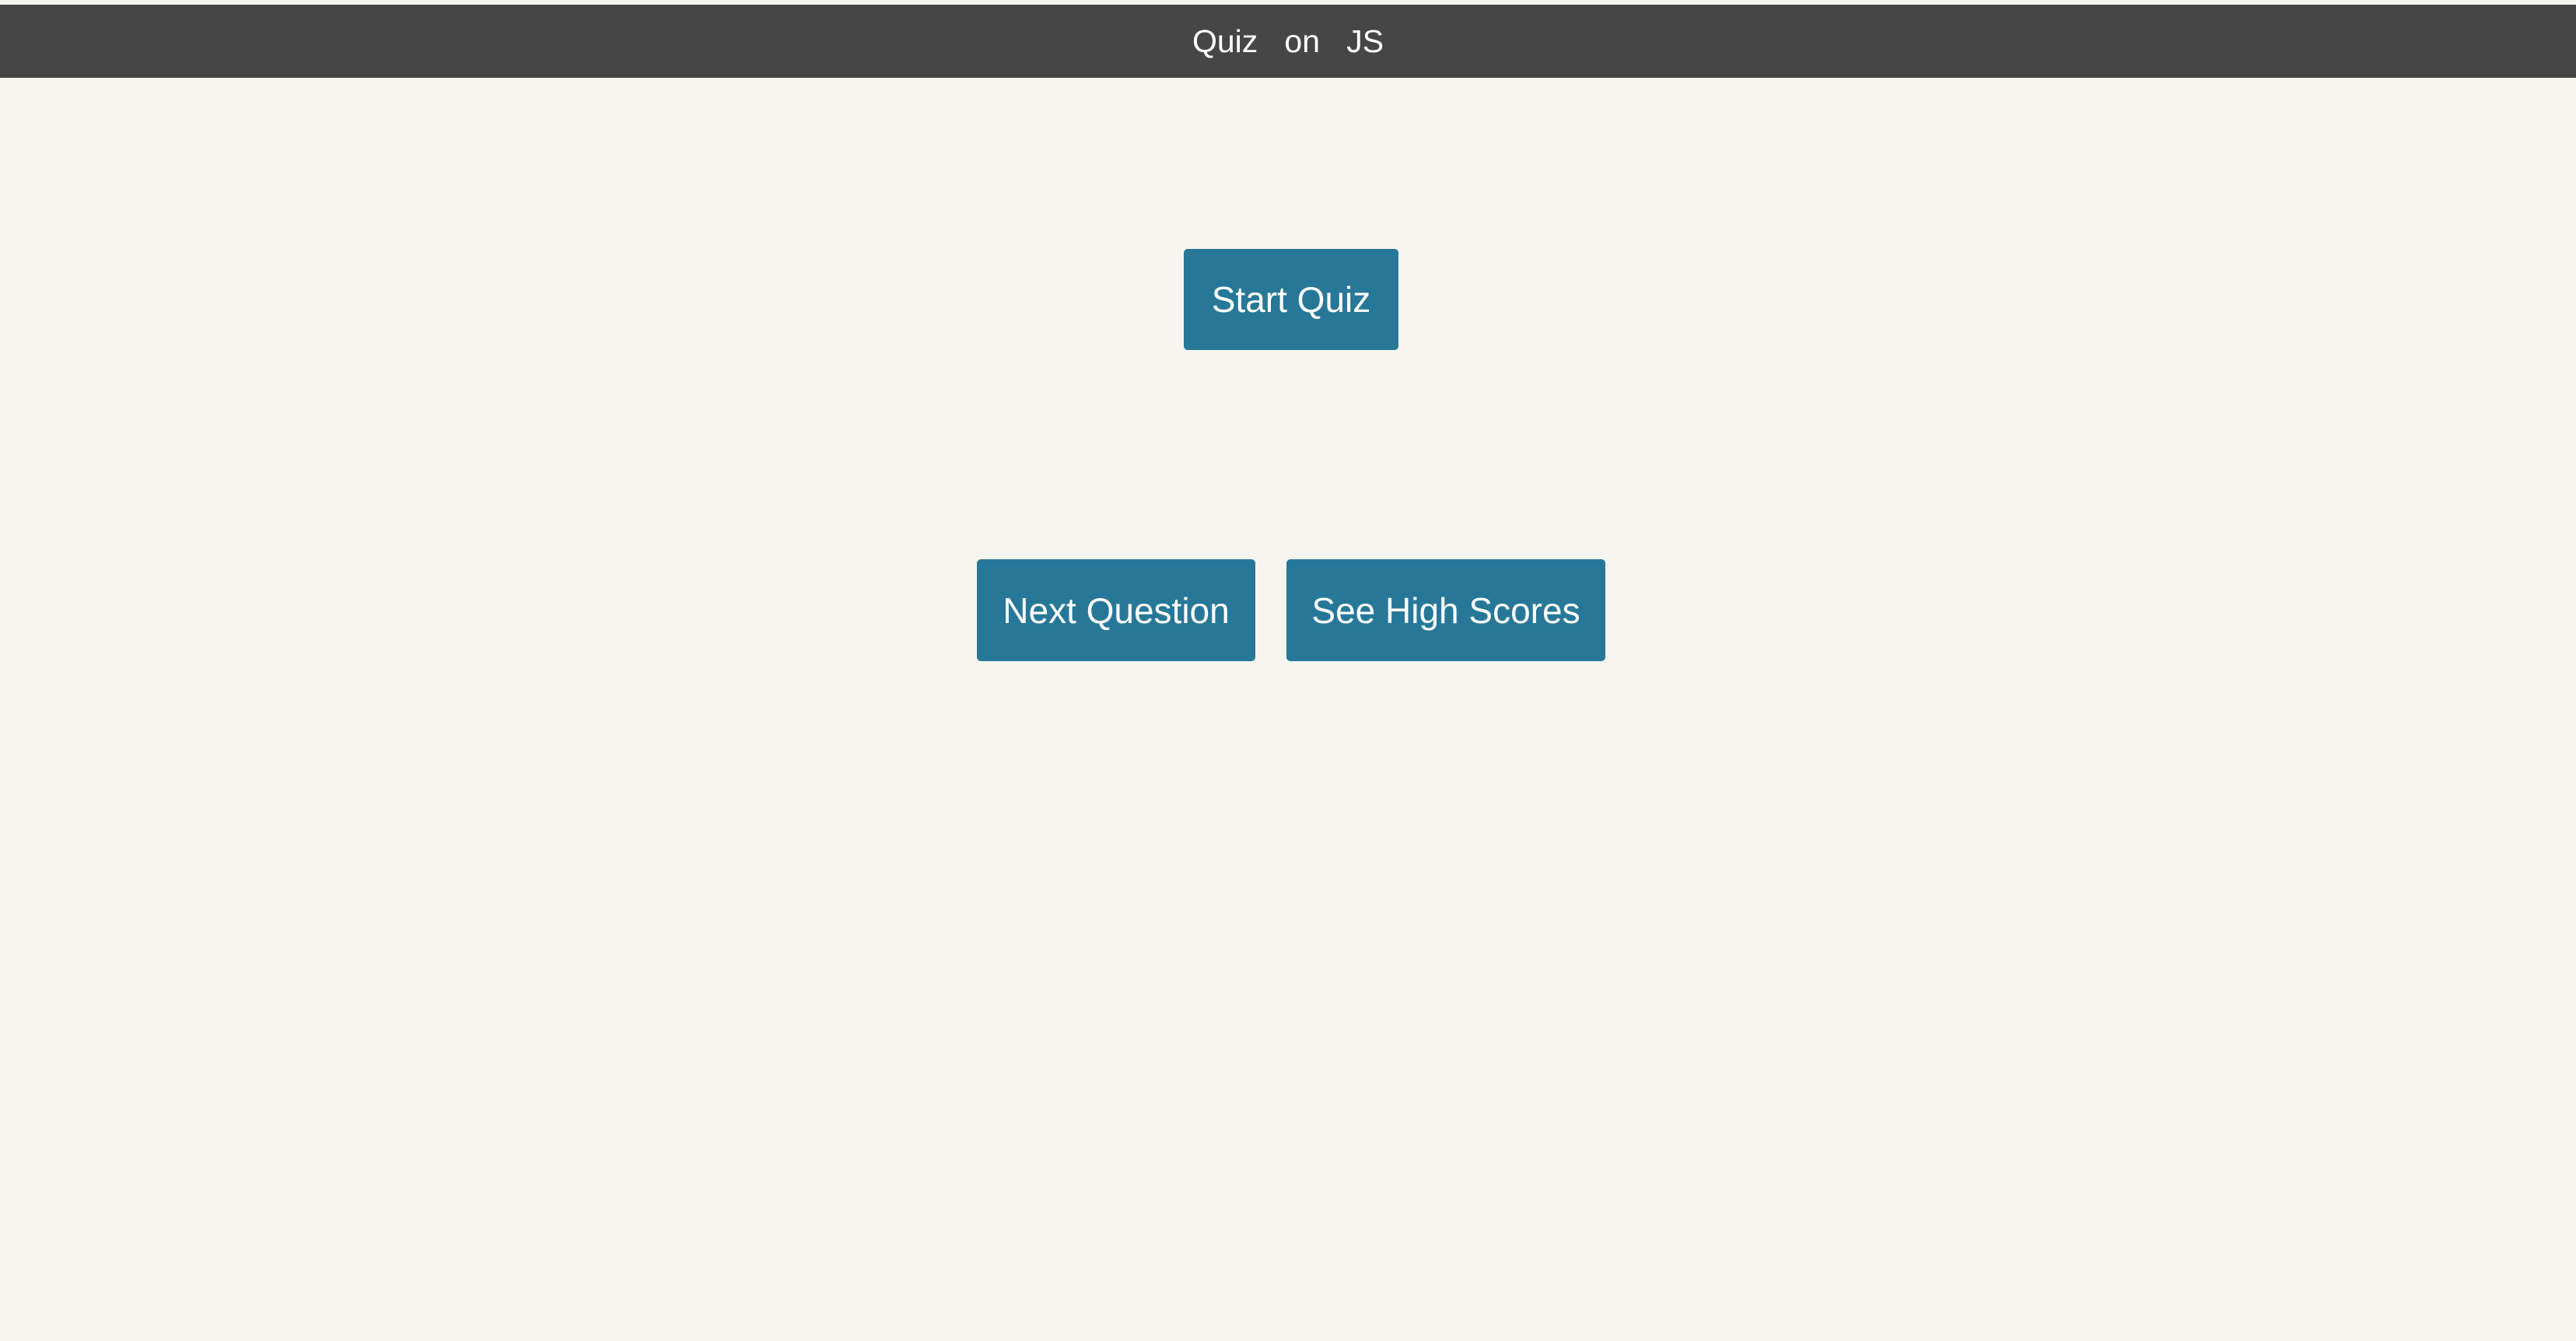  I want to click on next-question-button: Next Question, so click(1116, 610).